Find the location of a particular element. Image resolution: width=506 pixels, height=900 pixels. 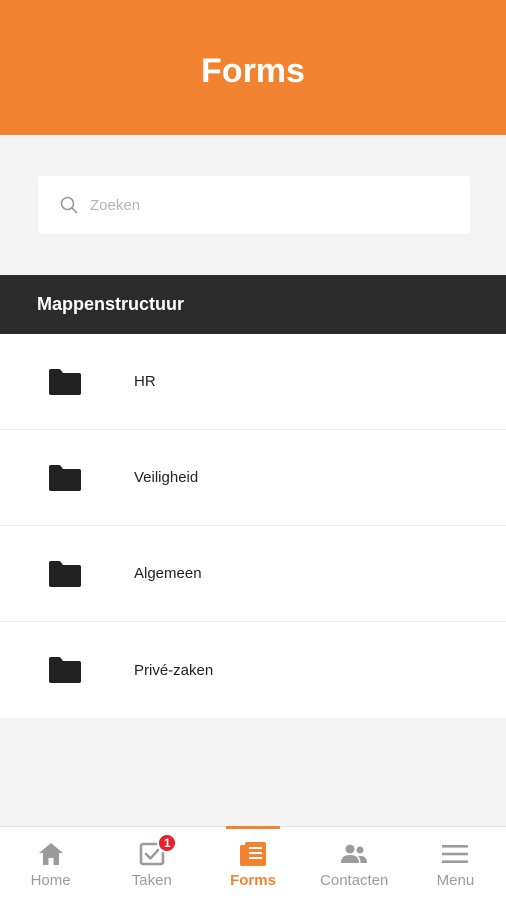

contacts-icon is located at coordinates (354, 854).